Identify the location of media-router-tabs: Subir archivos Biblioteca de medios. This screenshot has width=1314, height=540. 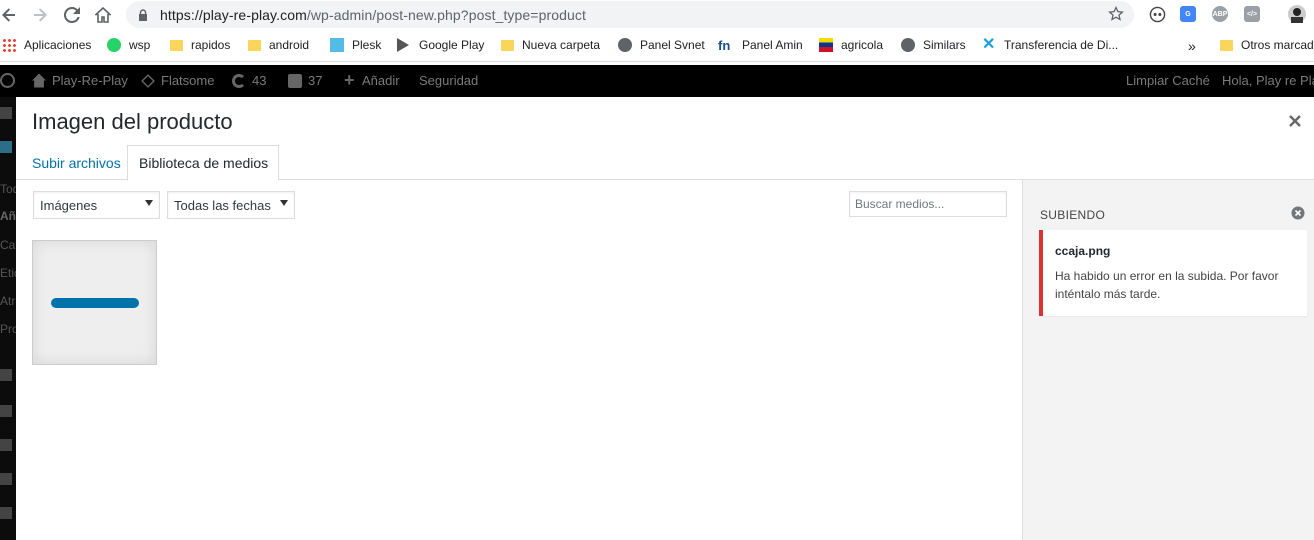
(665, 163).